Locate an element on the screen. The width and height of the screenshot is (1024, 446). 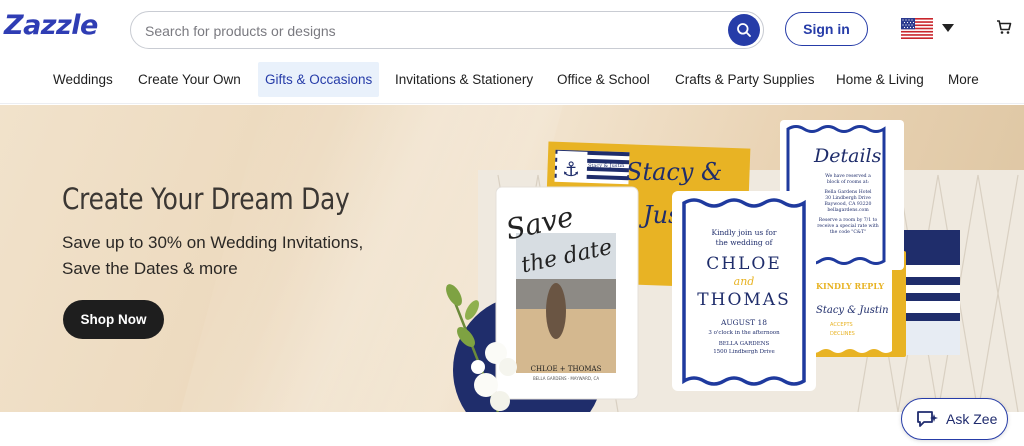
sign-in-button: Sign in is located at coordinates (826, 29).